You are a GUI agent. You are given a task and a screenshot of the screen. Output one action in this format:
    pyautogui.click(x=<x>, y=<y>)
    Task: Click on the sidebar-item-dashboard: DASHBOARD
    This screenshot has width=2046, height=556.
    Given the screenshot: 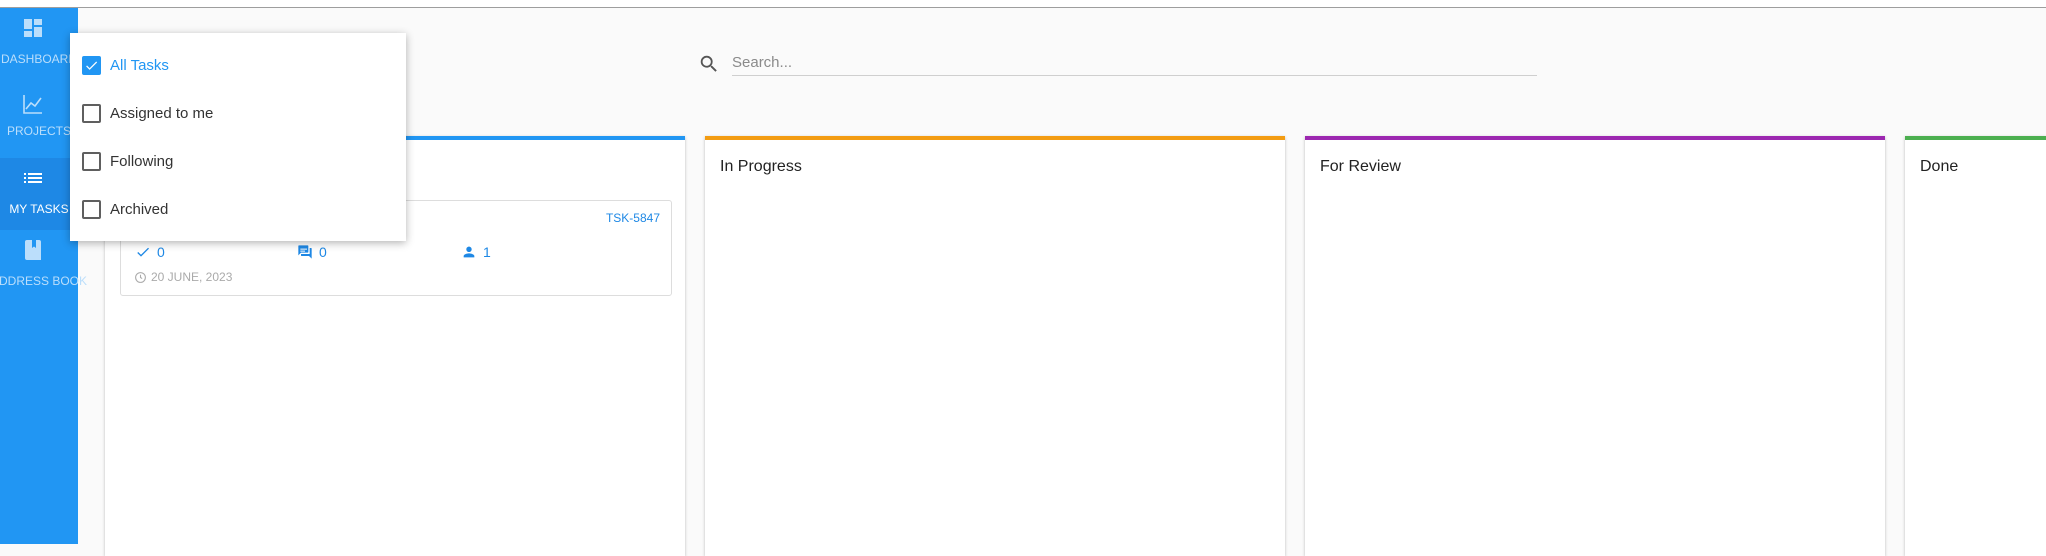 What is the action you would take?
    pyautogui.click(x=39, y=44)
    